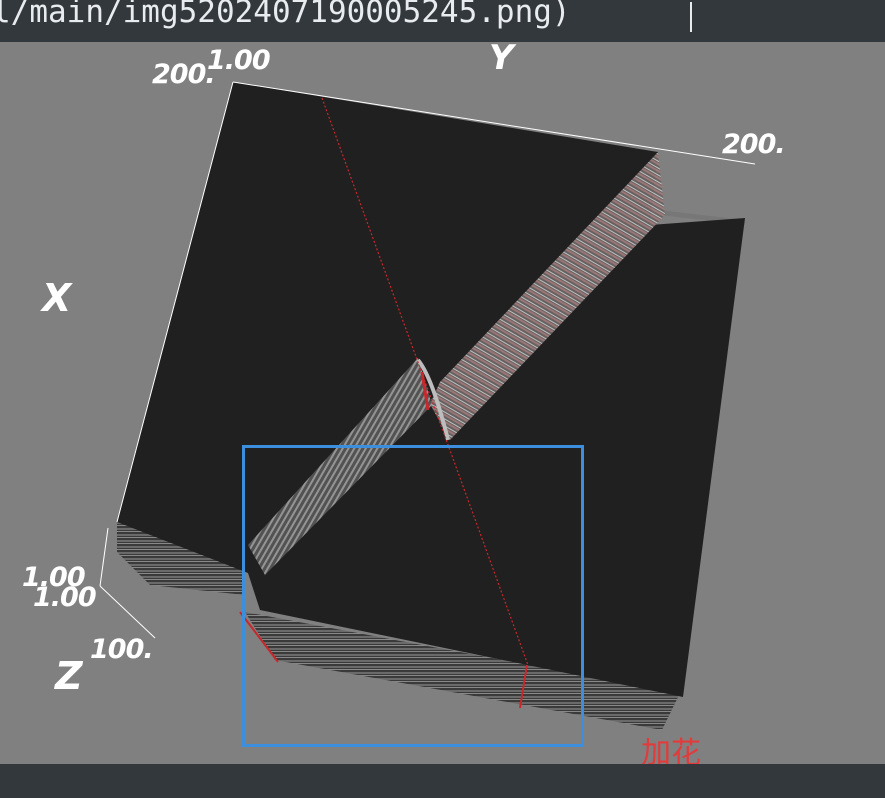 This screenshot has height=798, width=885. I want to click on bbox-edge-front, so click(104, 557).